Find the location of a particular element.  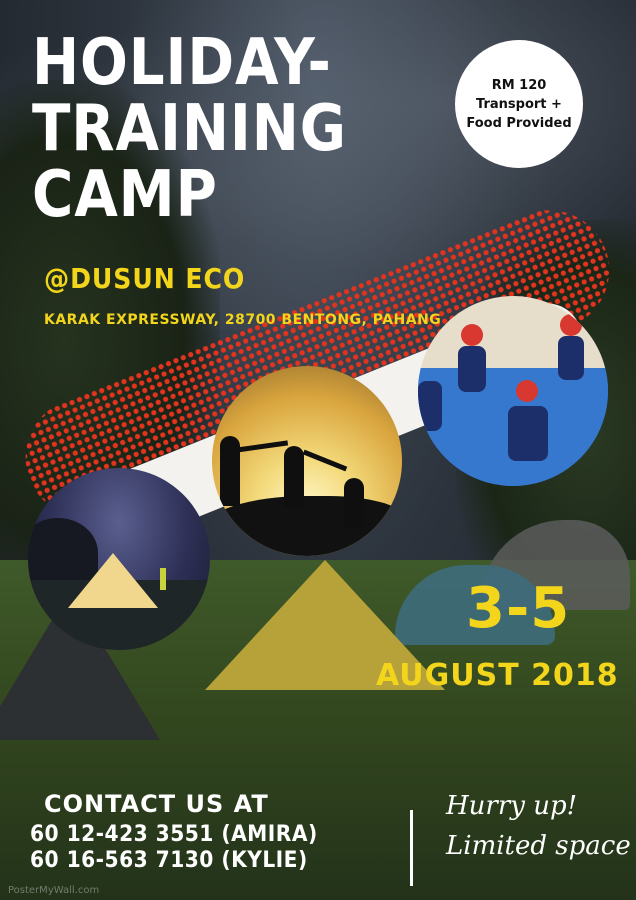

camping-tent-photo is located at coordinates (119, 559).